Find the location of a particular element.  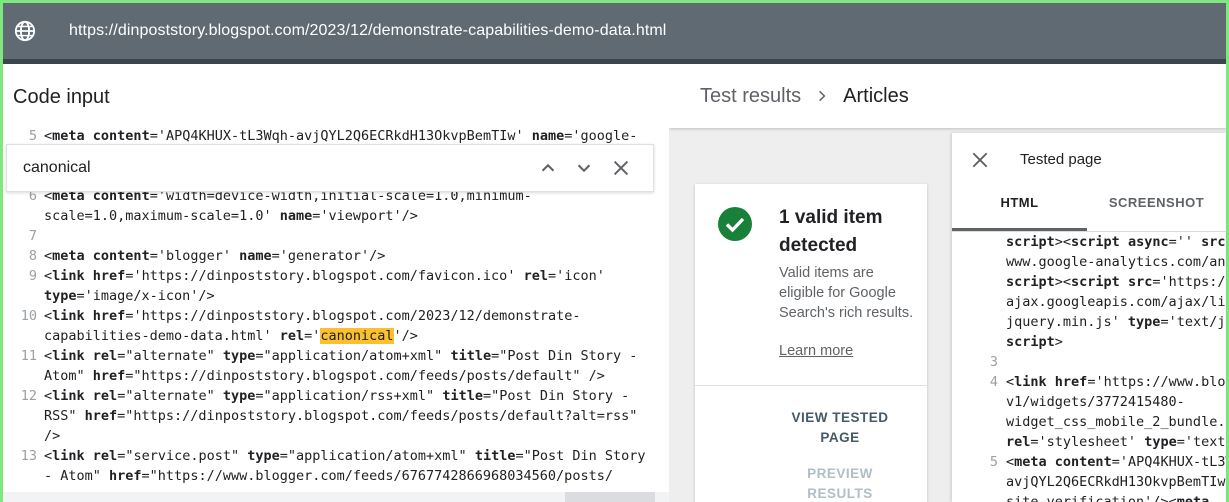

source-text: widget_css_mobile_2_bundle.css is located at coordinates (1116, 422).